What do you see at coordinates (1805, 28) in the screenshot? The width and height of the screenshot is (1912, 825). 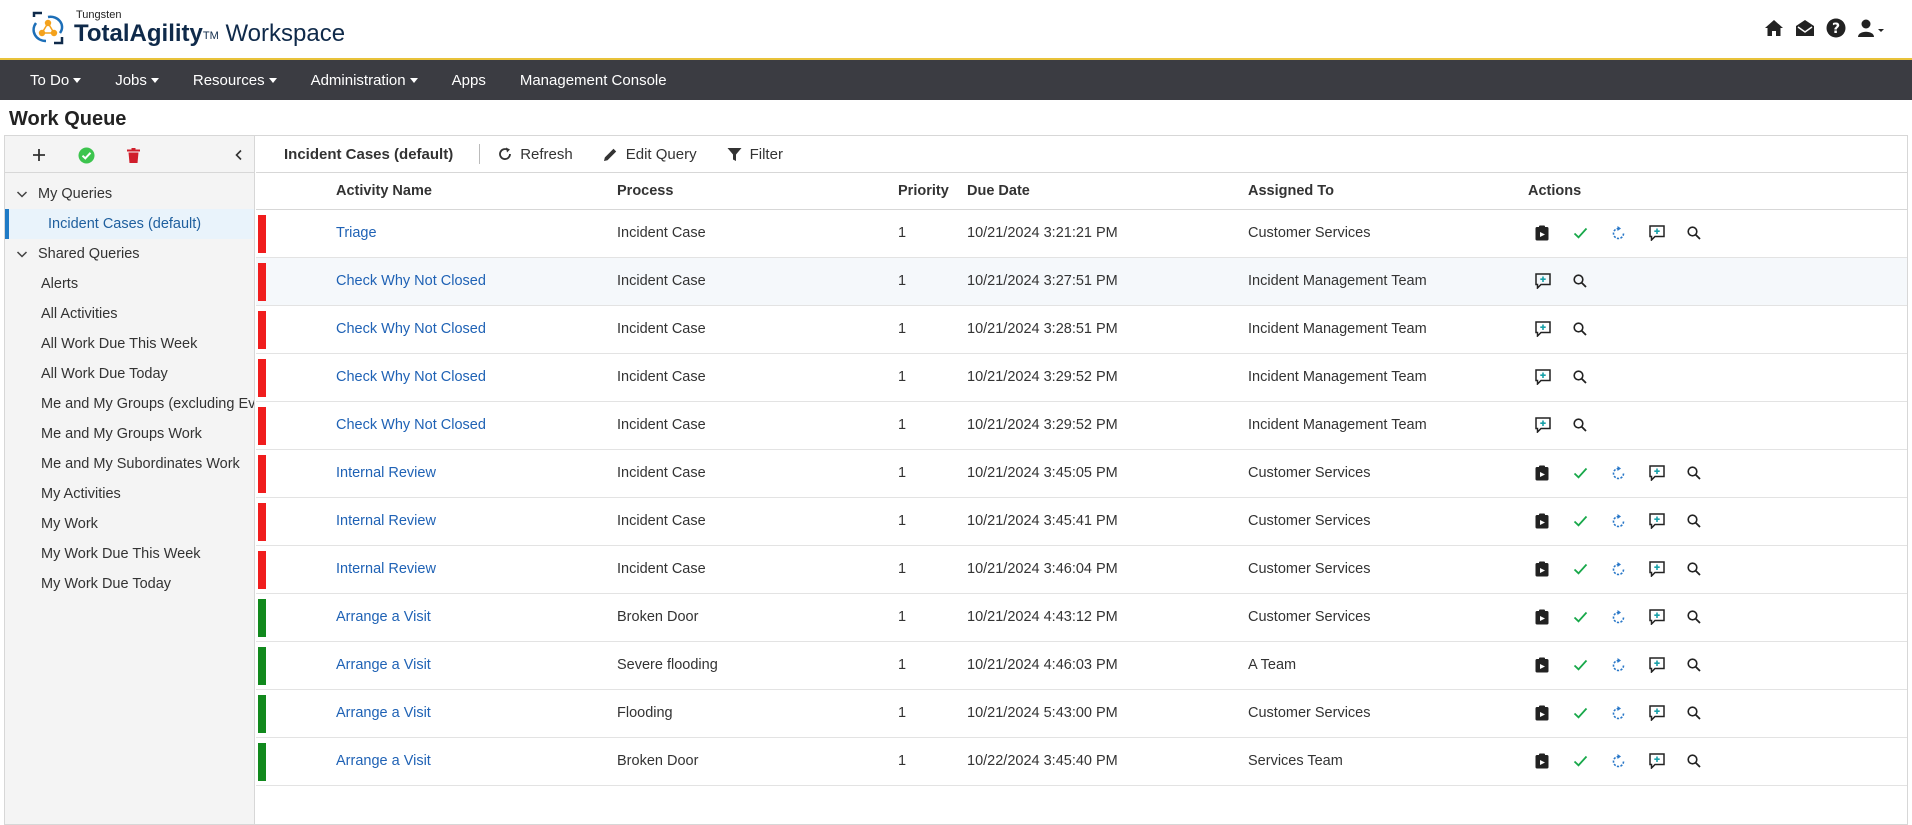 I see `mail-icon` at bounding box center [1805, 28].